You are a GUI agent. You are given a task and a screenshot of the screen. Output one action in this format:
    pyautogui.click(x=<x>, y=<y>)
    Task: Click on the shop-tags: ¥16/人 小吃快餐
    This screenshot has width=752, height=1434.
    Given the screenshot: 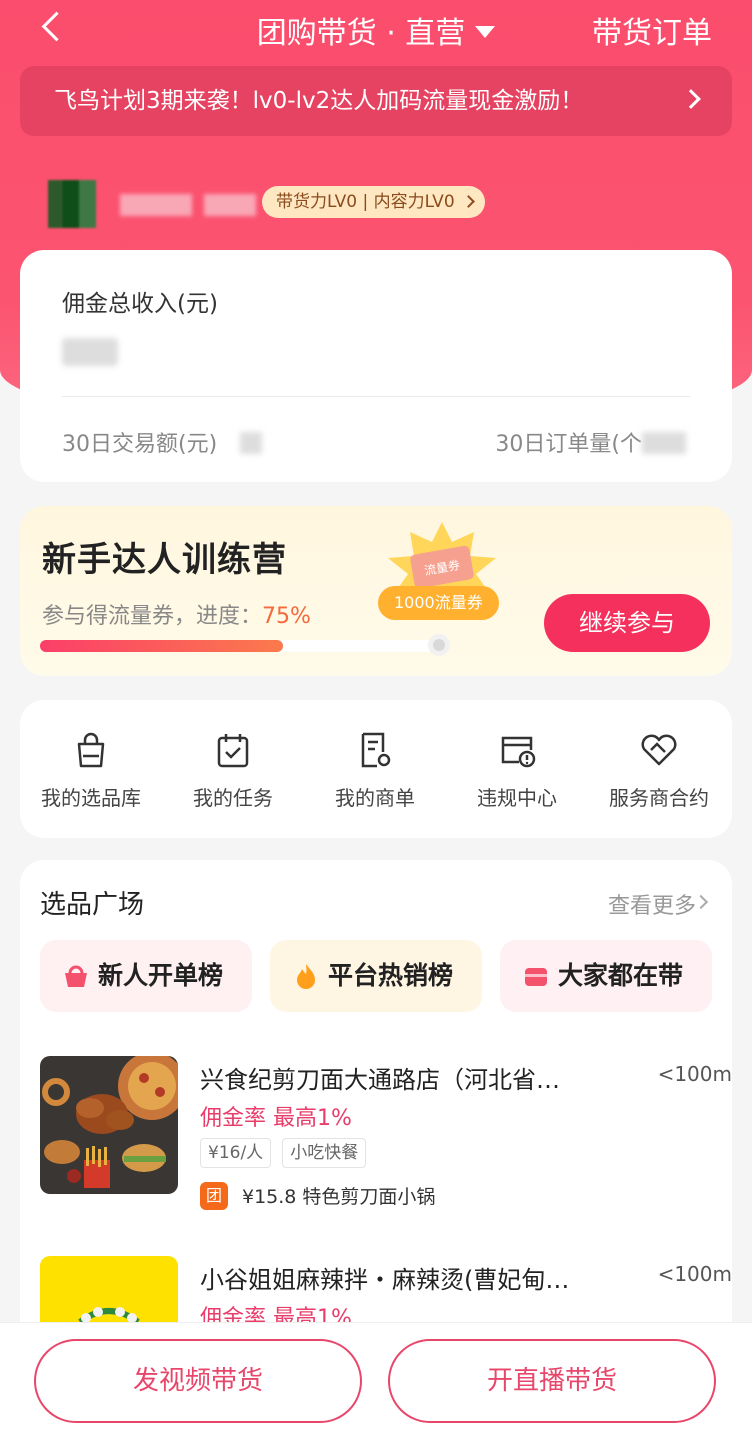 What is the action you would take?
    pyautogui.click(x=286, y=1153)
    